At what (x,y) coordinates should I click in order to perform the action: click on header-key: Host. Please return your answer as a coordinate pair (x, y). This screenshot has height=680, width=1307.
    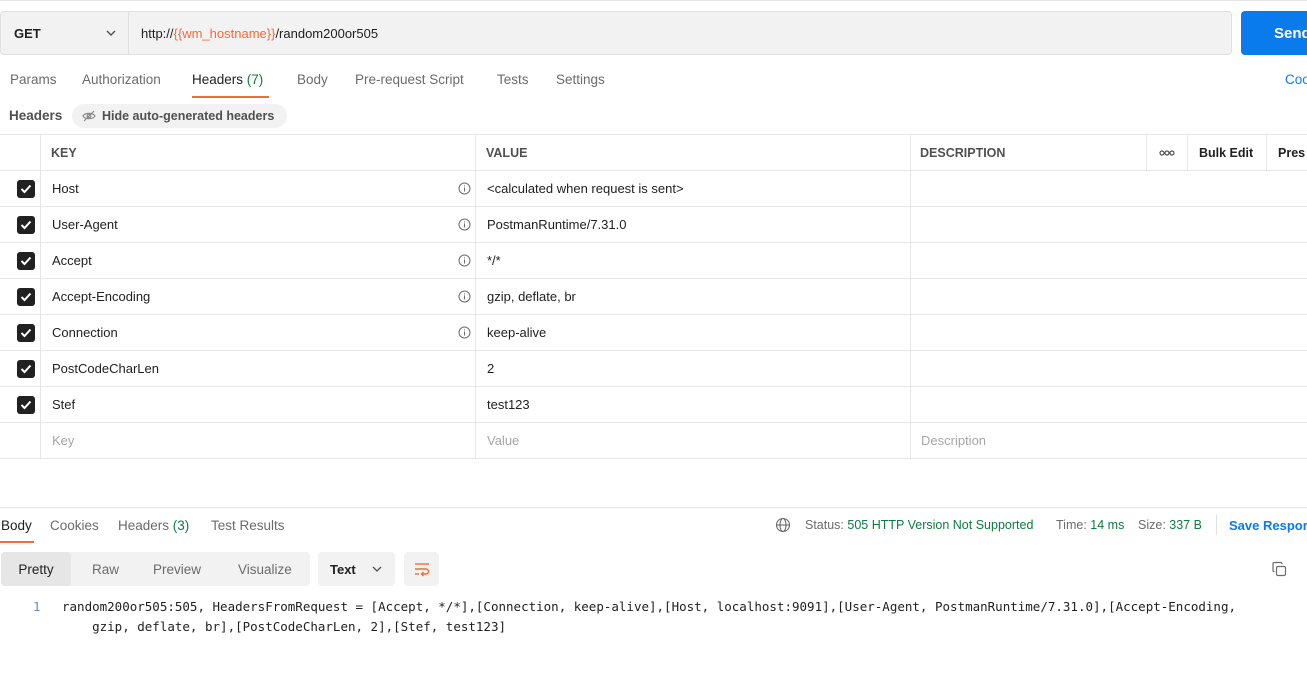
    Looking at the image, I should click on (257, 188).